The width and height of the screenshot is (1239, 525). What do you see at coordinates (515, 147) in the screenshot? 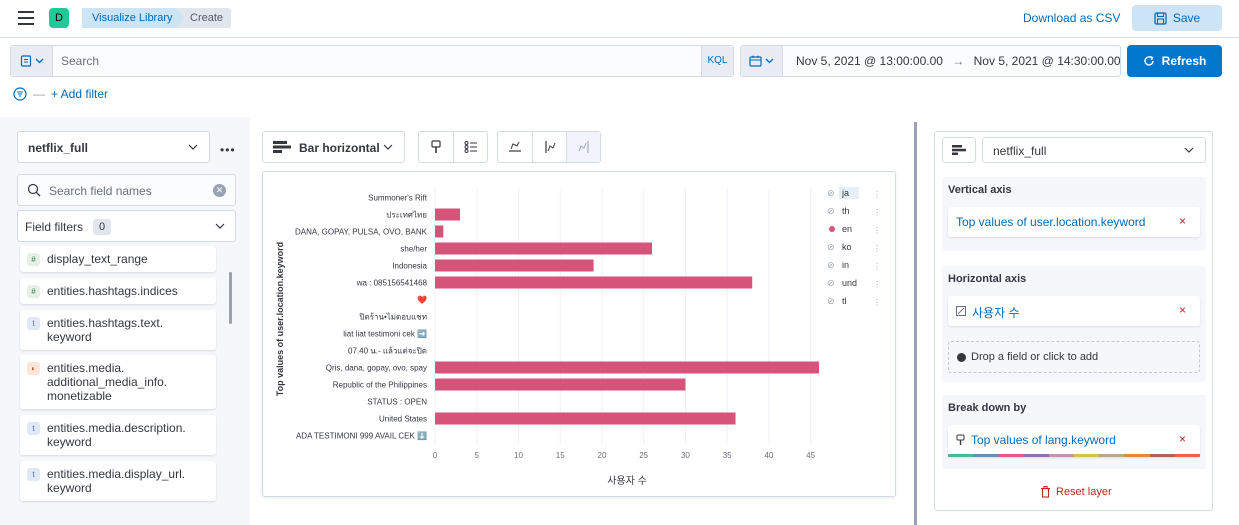
I see `bottom-axis-icon` at bounding box center [515, 147].